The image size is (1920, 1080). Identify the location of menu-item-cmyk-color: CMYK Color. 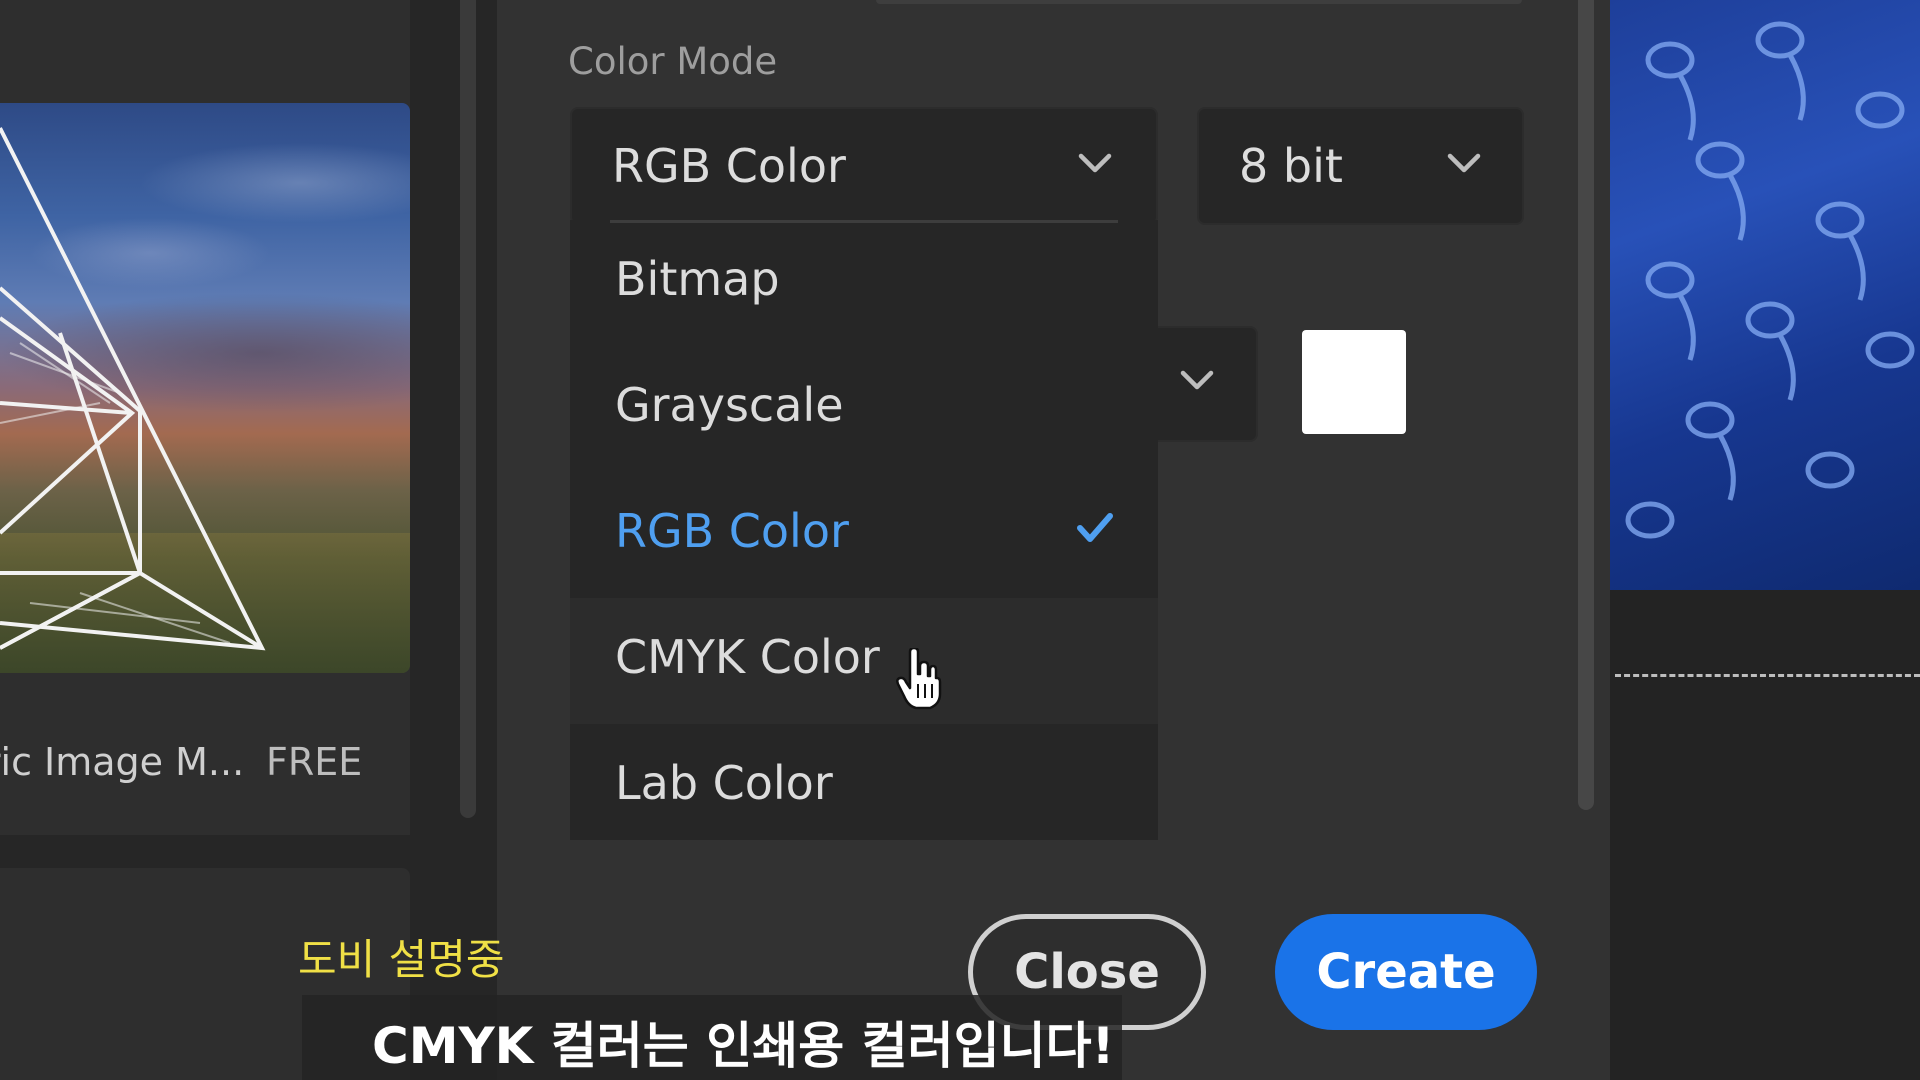
(864, 661).